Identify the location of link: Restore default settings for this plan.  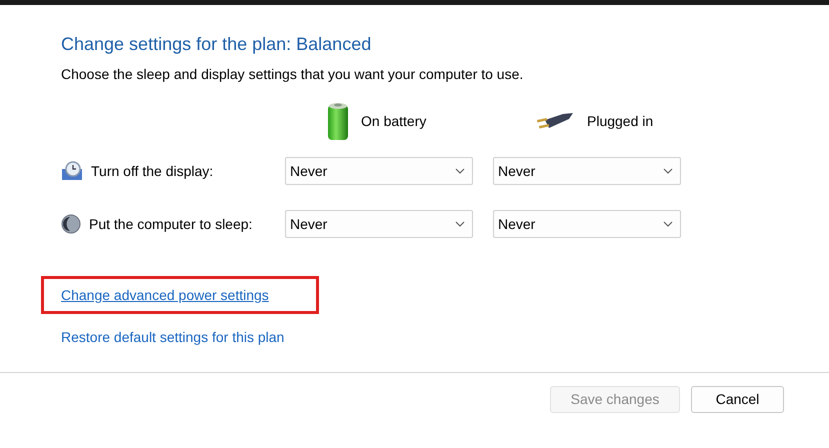
(172, 337).